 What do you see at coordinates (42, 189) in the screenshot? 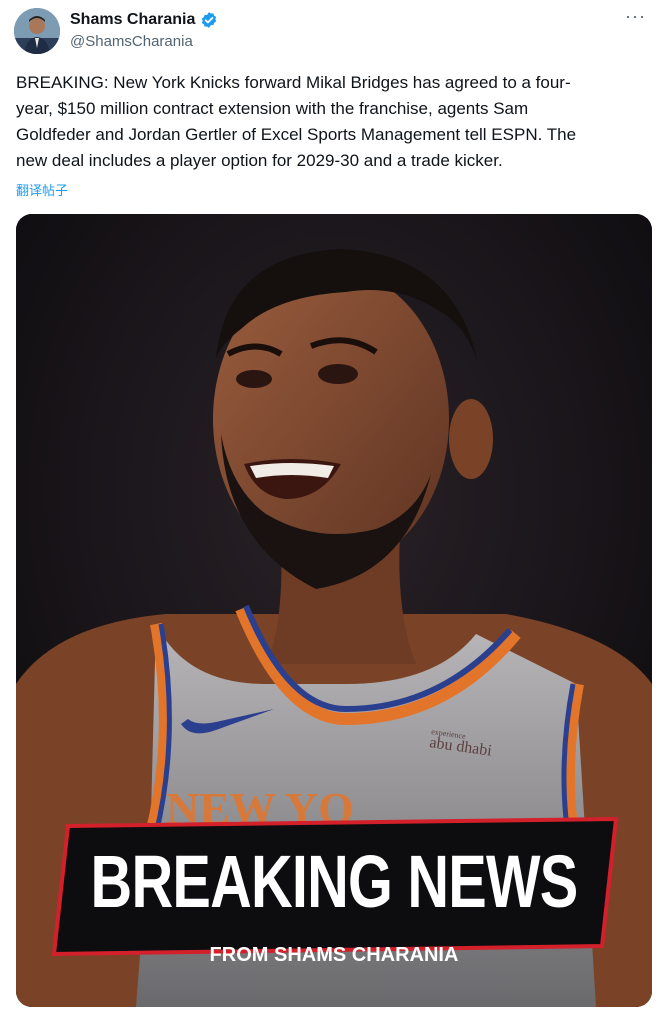
I see `translate-post-link: 翻译帖子` at bounding box center [42, 189].